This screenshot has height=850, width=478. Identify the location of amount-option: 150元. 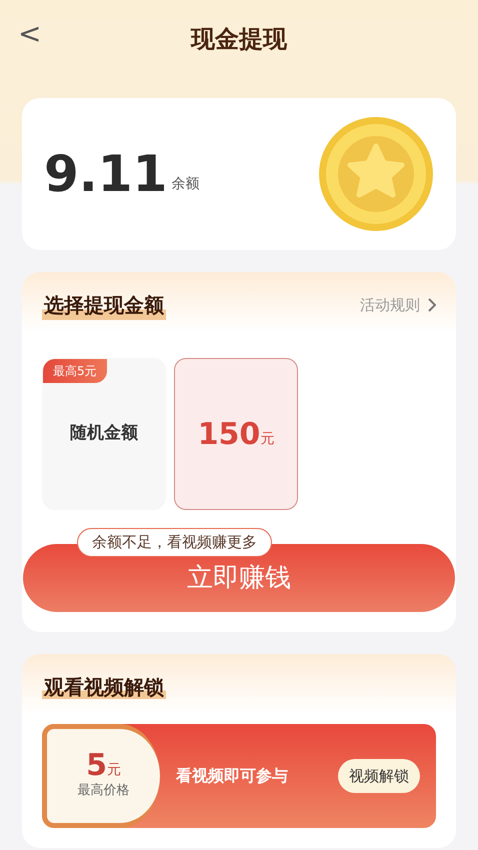
(236, 434).